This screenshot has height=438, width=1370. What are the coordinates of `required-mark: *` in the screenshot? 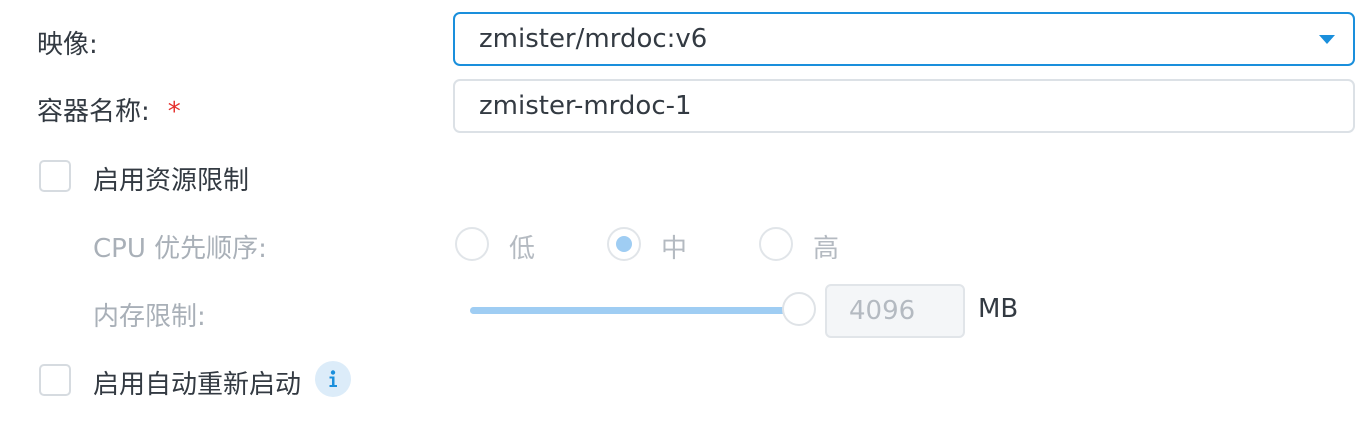 It's located at (174, 112).